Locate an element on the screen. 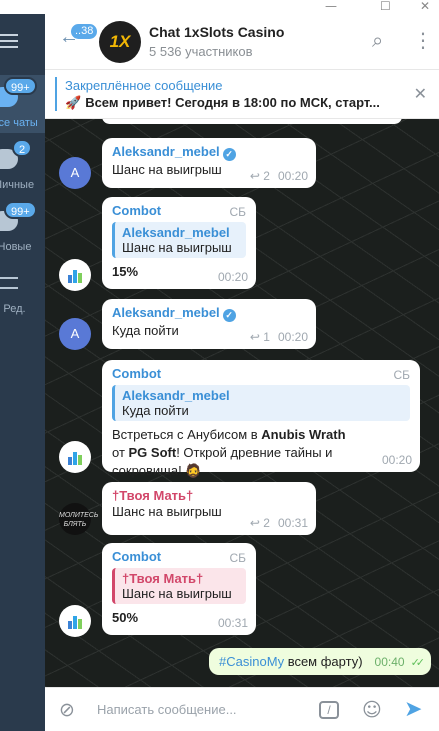 This screenshot has height=731, width=439. unpin-icon: ✕ is located at coordinates (420, 94).